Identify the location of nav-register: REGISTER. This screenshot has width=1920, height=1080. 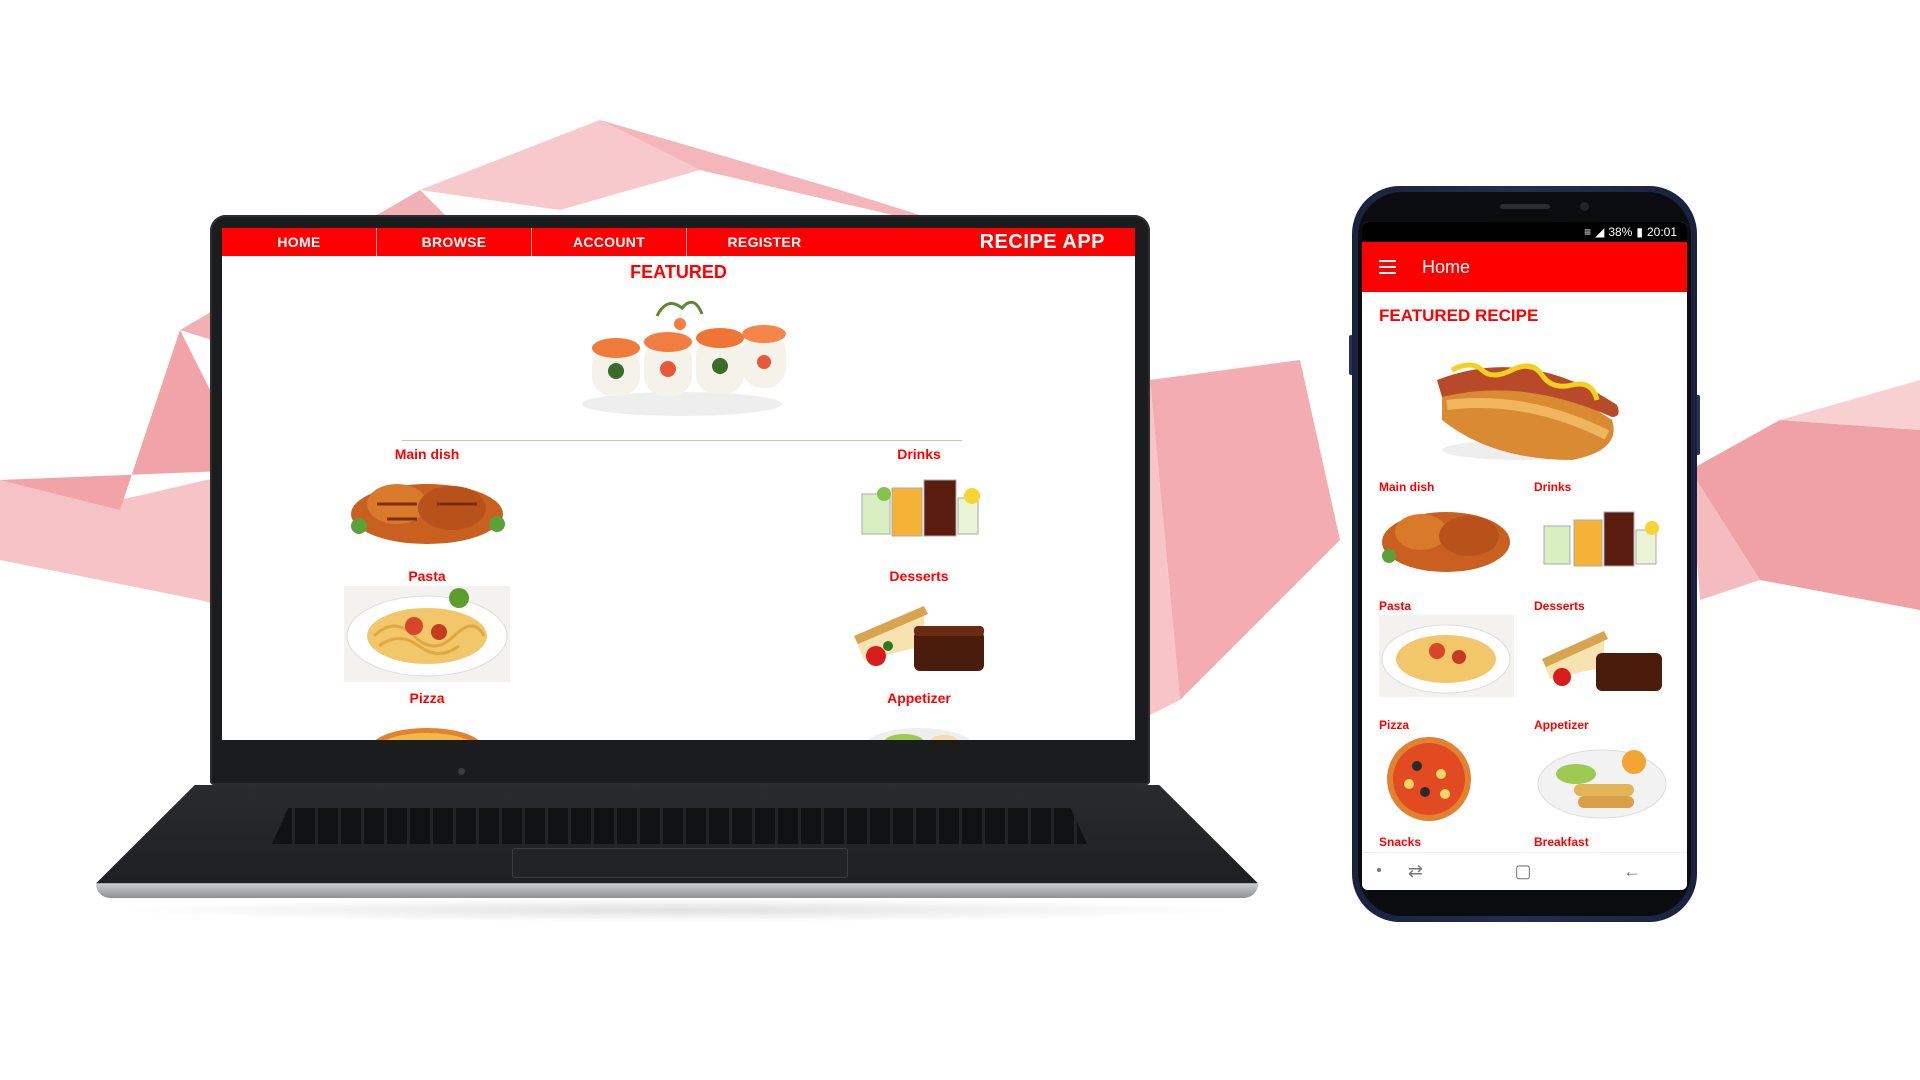
(764, 242).